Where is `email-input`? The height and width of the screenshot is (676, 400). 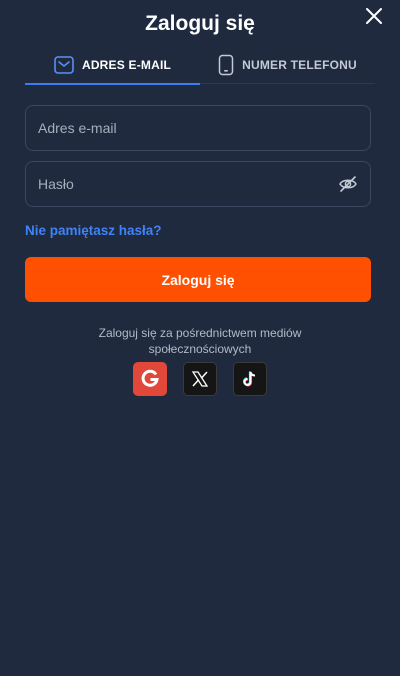 email-input is located at coordinates (198, 128).